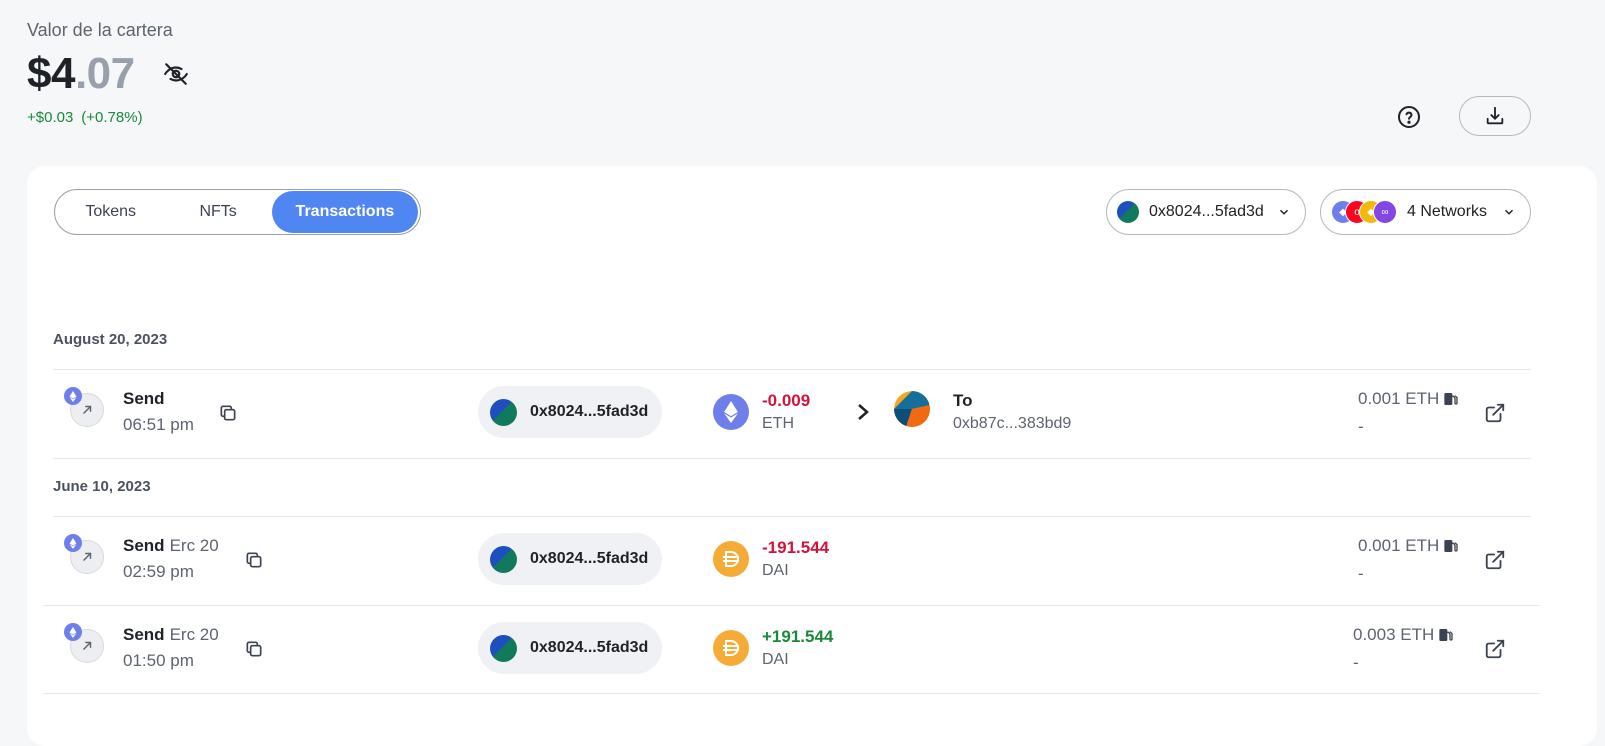 The height and width of the screenshot is (746, 1605). I want to click on tab-transactions: Transactions, so click(344, 212).